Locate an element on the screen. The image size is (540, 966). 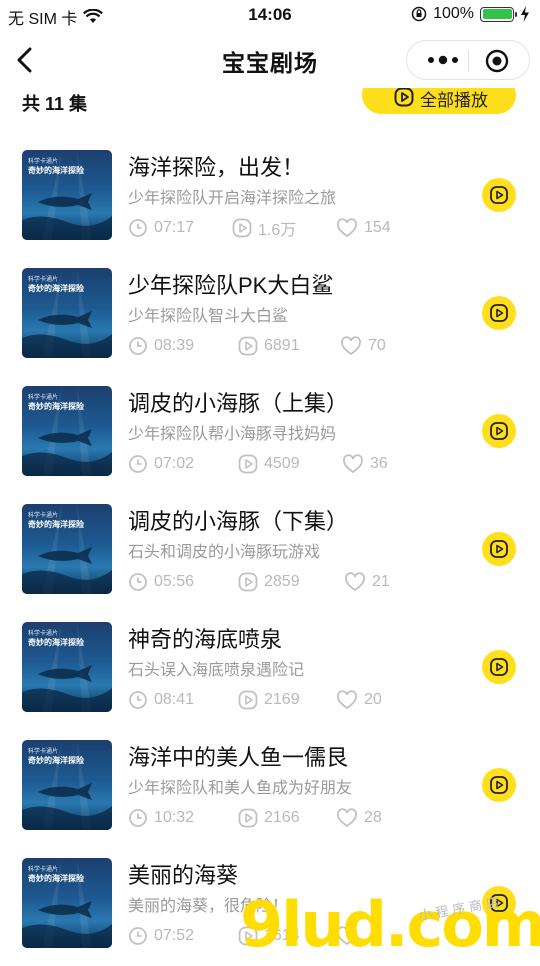
duration-text: 07:17 is located at coordinates (174, 227).